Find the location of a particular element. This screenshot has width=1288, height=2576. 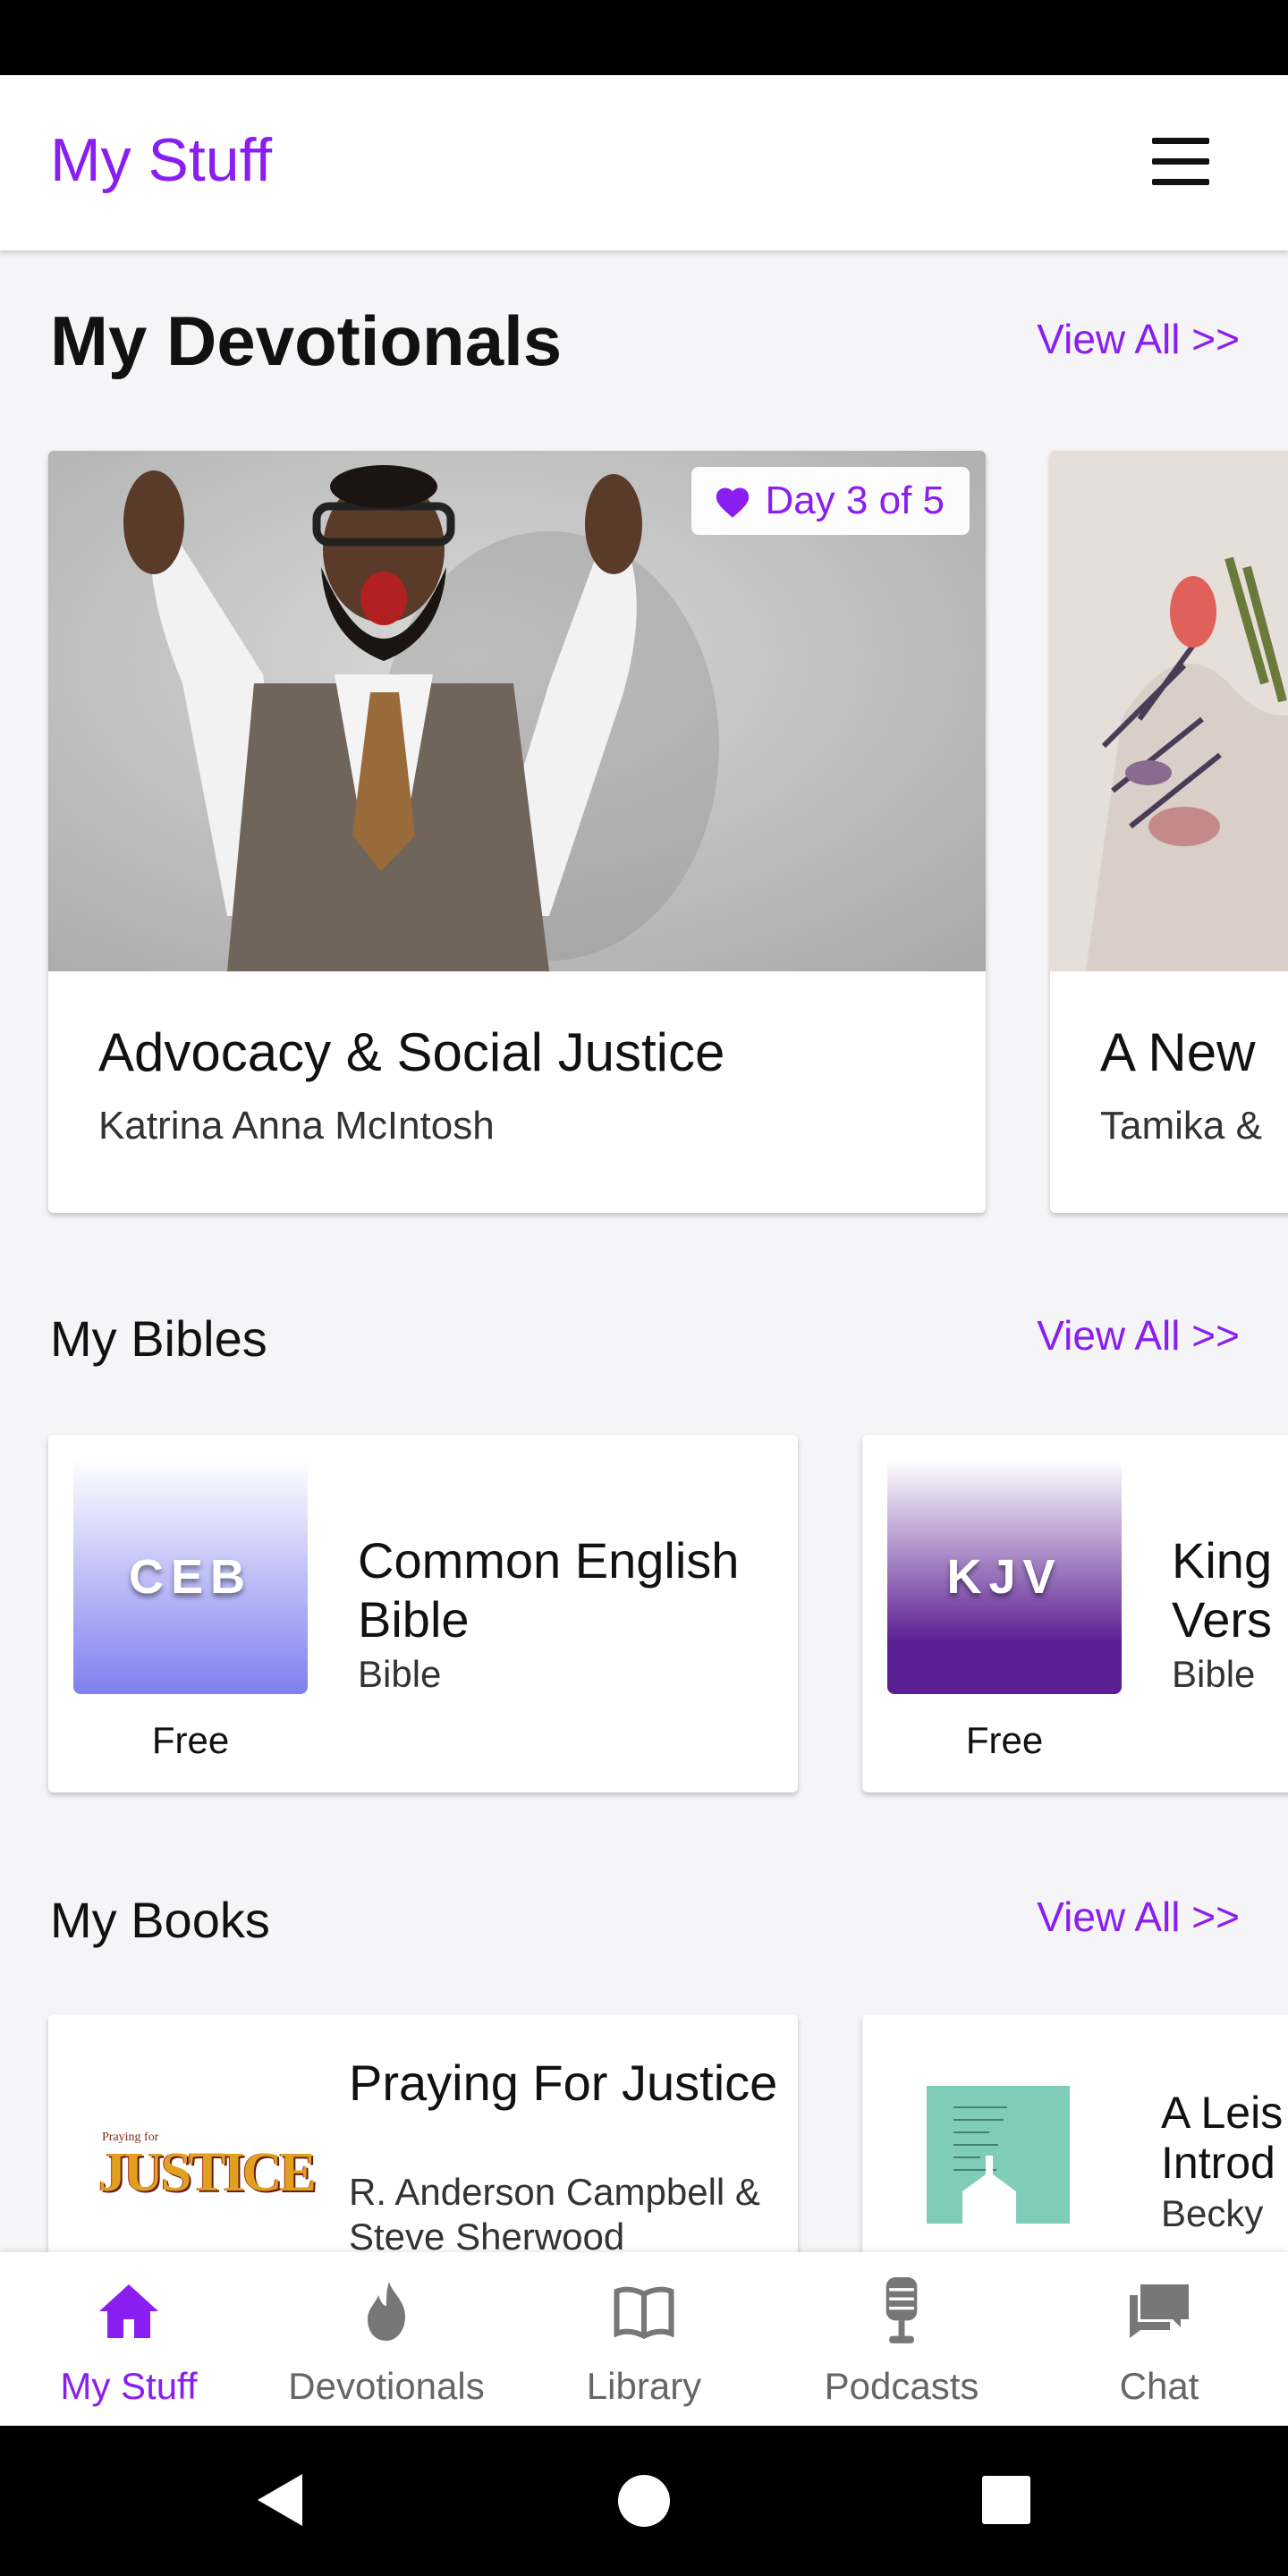

home-circle-icon is located at coordinates (644, 2501).